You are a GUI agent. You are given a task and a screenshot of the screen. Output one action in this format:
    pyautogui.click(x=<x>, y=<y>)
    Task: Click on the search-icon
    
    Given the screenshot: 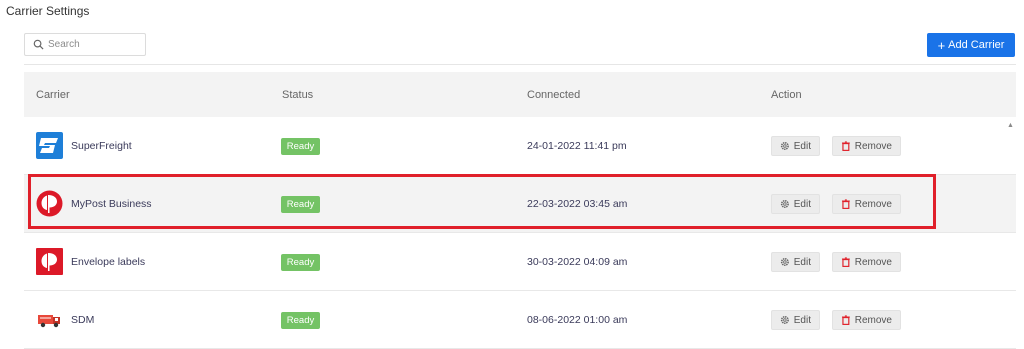 What is the action you would take?
    pyautogui.click(x=38, y=44)
    